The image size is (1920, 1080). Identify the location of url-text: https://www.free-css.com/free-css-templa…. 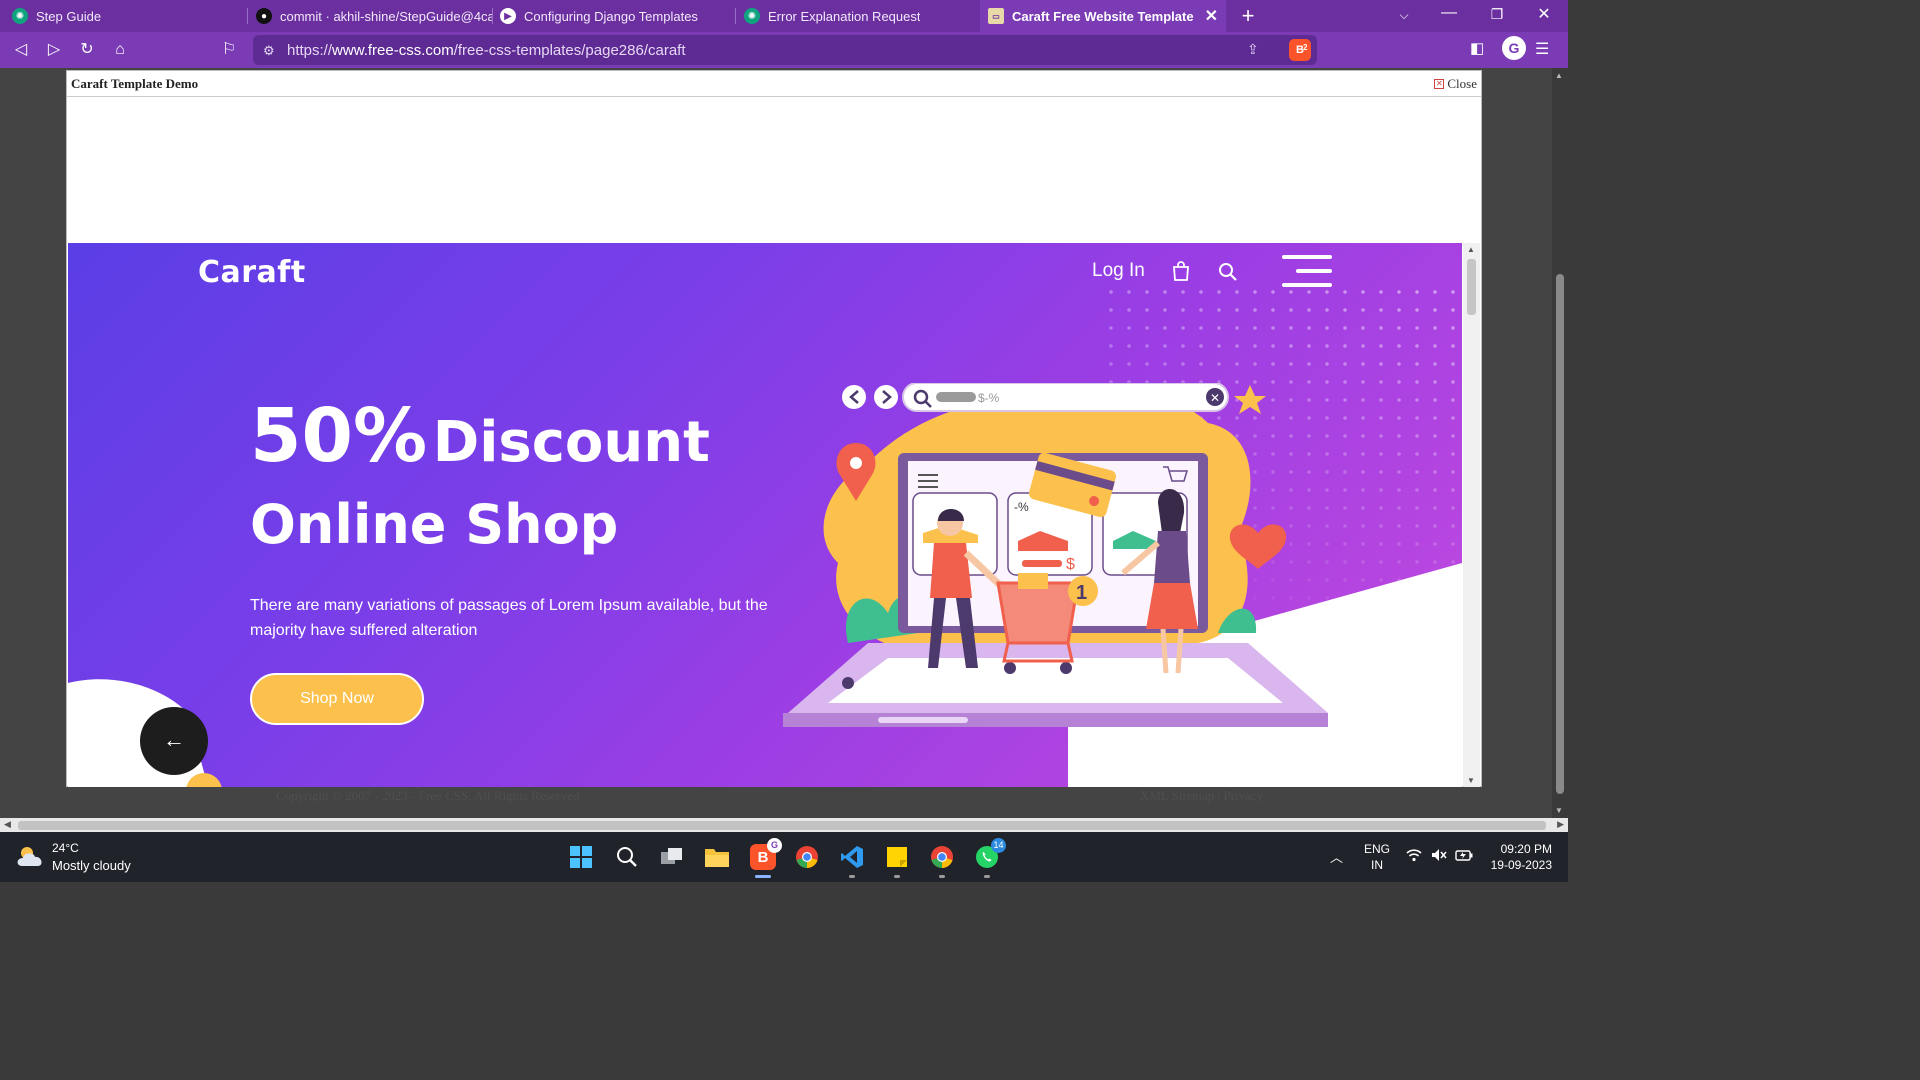
(486, 50).